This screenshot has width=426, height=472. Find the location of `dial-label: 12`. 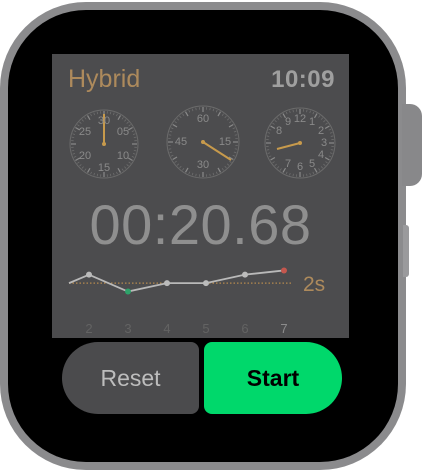

dial-label: 12 is located at coordinates (300, 119).